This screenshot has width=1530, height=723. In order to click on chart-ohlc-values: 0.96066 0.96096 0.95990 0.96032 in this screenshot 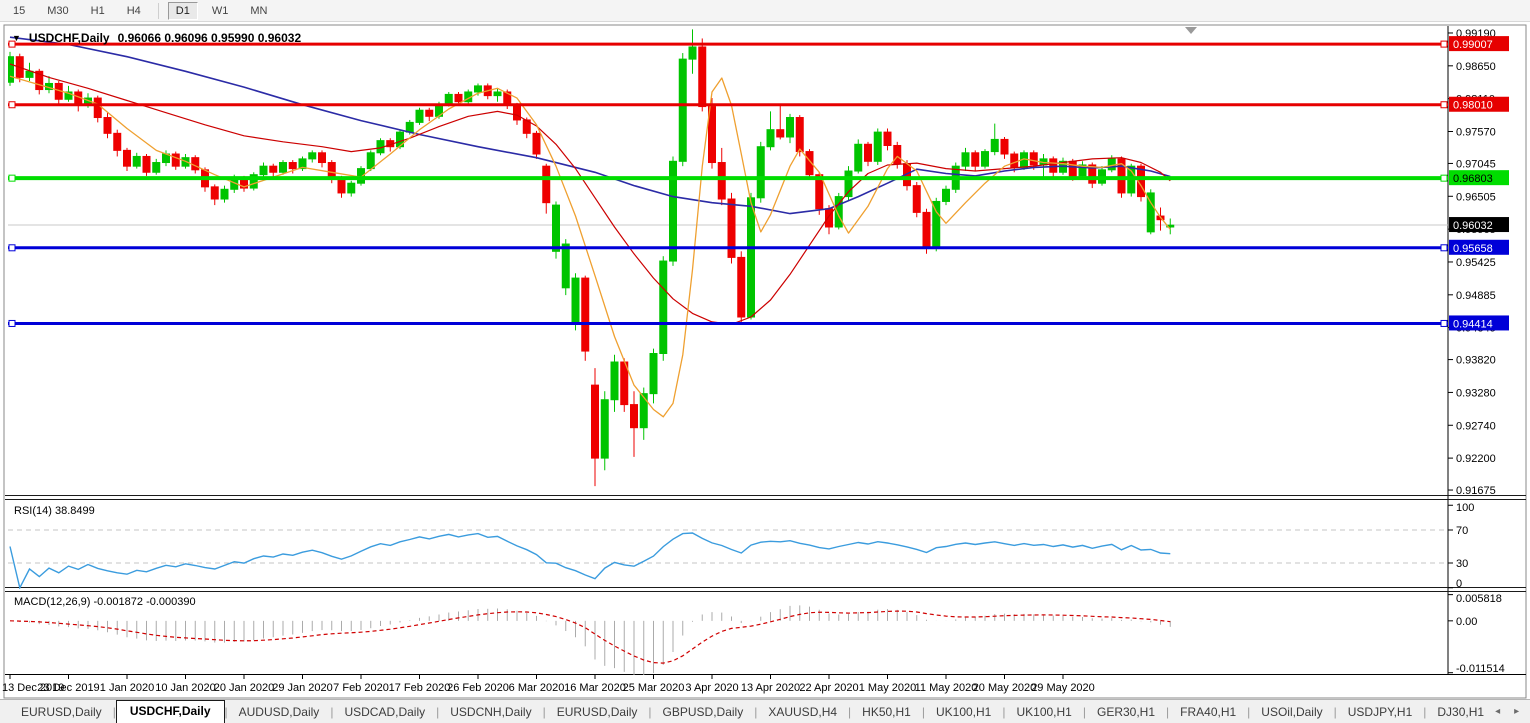, I will do `click(209, 38)`.